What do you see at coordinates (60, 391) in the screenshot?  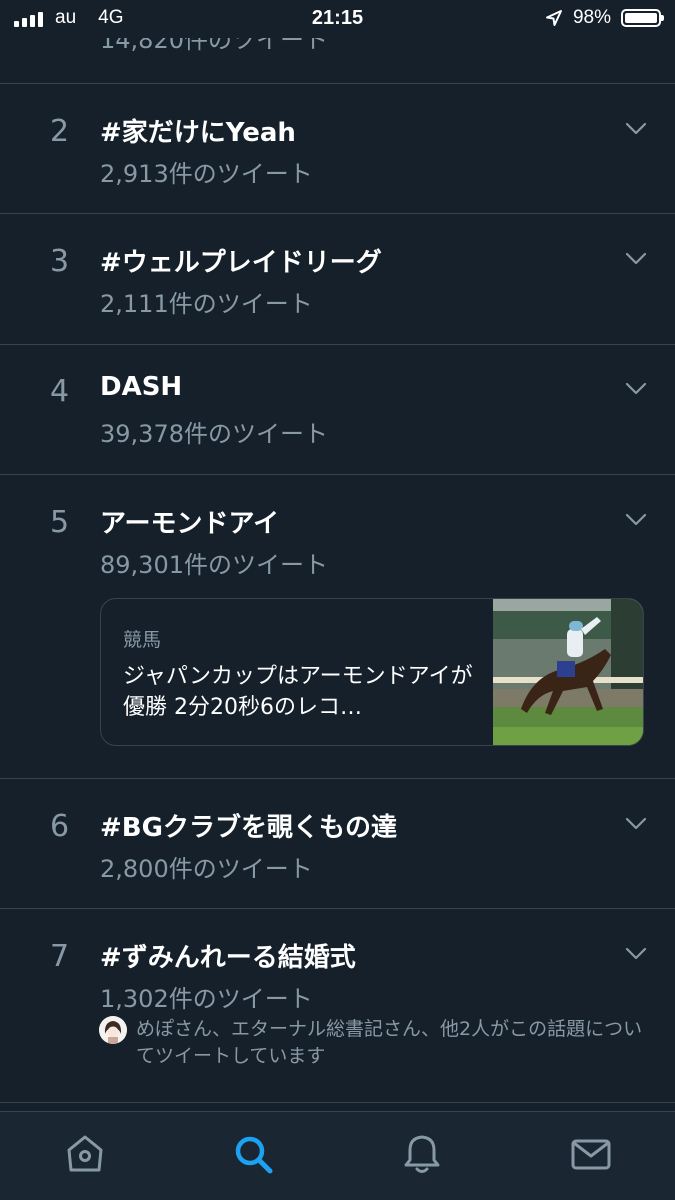 I see `trend-rank: 4` at bounding box center [60, 391].